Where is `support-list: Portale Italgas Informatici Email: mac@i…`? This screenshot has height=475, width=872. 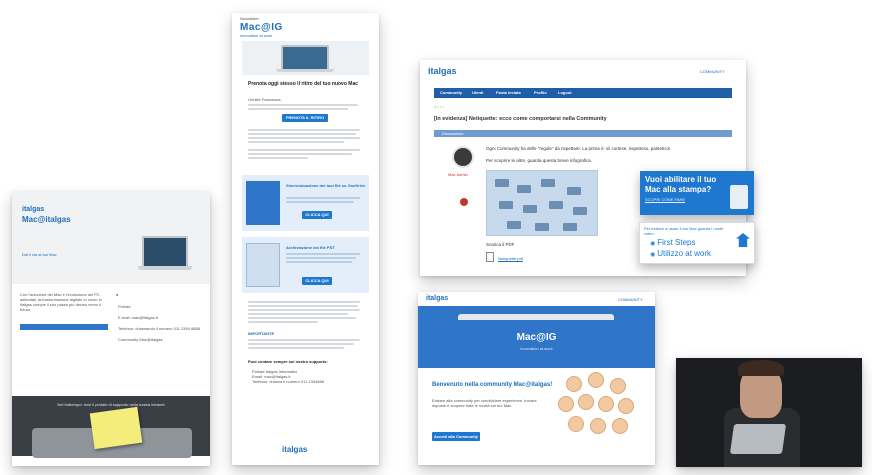
support-list: Portale Italgas Informatici Email: mac@i… is located at coordinates (288, 376).